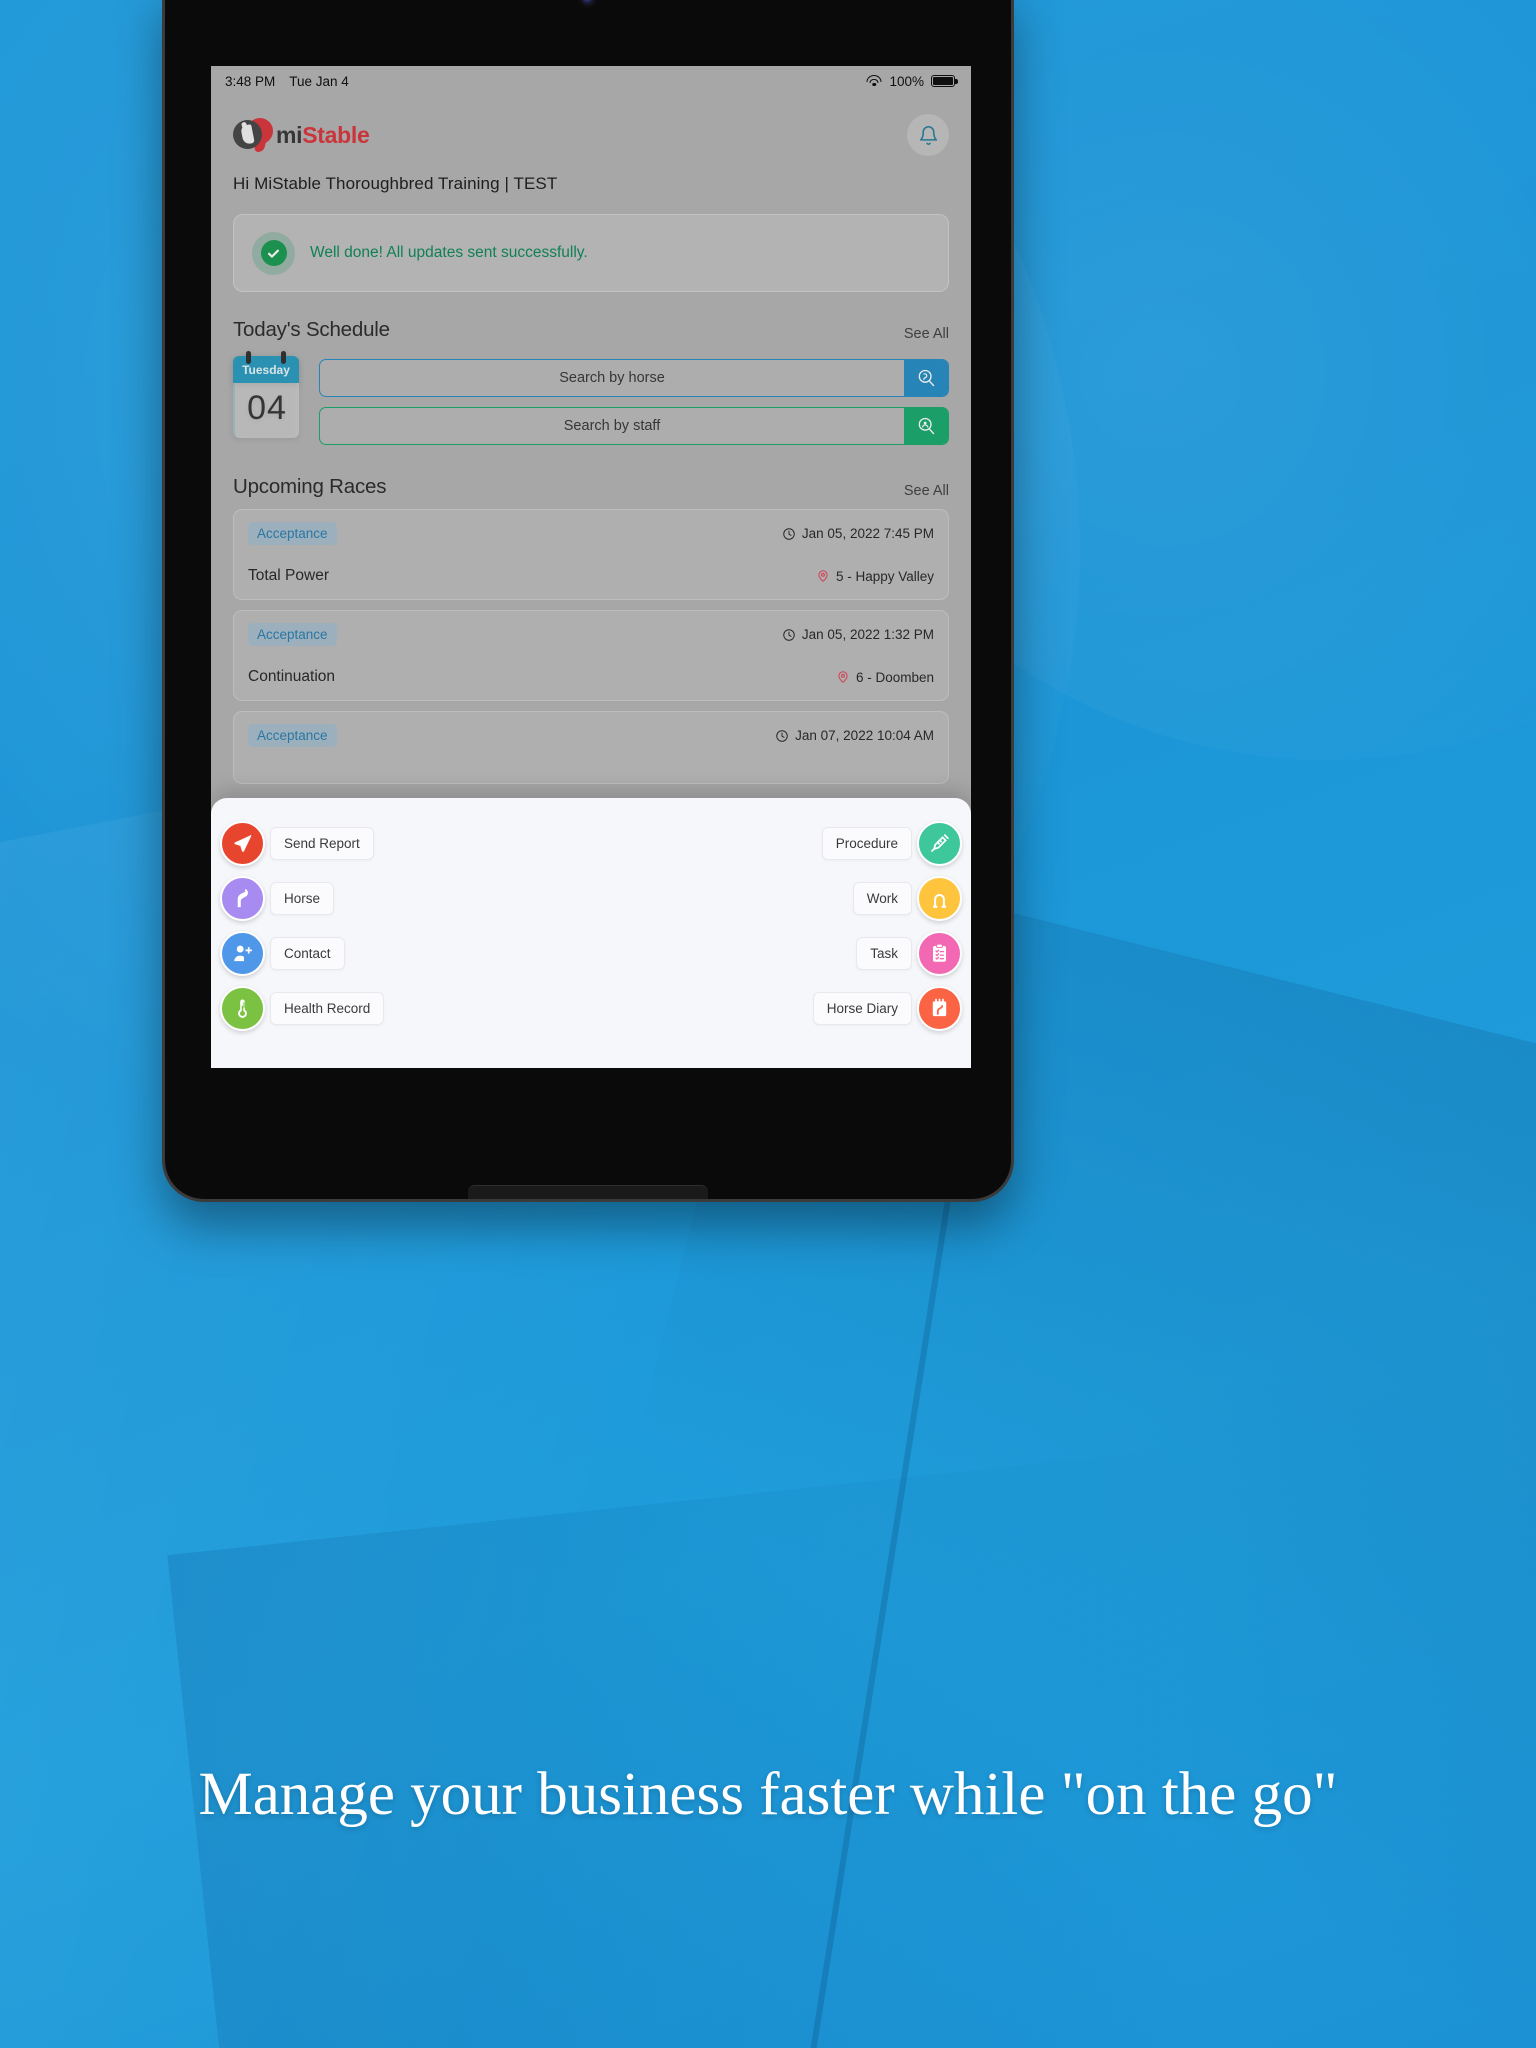  What do you see at coordinates (612, 426) in the screenshot?
I see `search-by-staff-placeholder: Search by staff` at bounding box center [612, 426].